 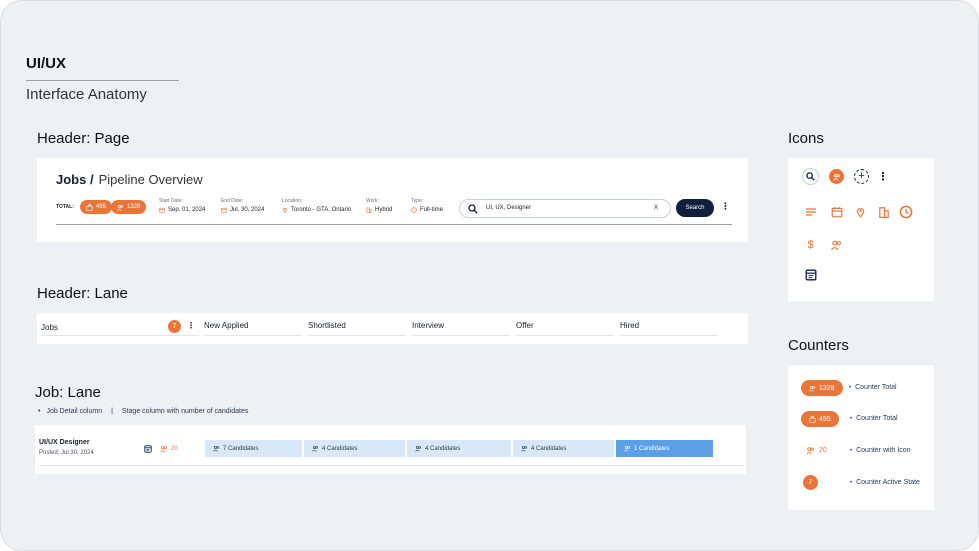 What do you see at coordinates (820, 419) in the screenshot?
I see `counter-jobs-pill: 495` at bounding box center [820, 419].